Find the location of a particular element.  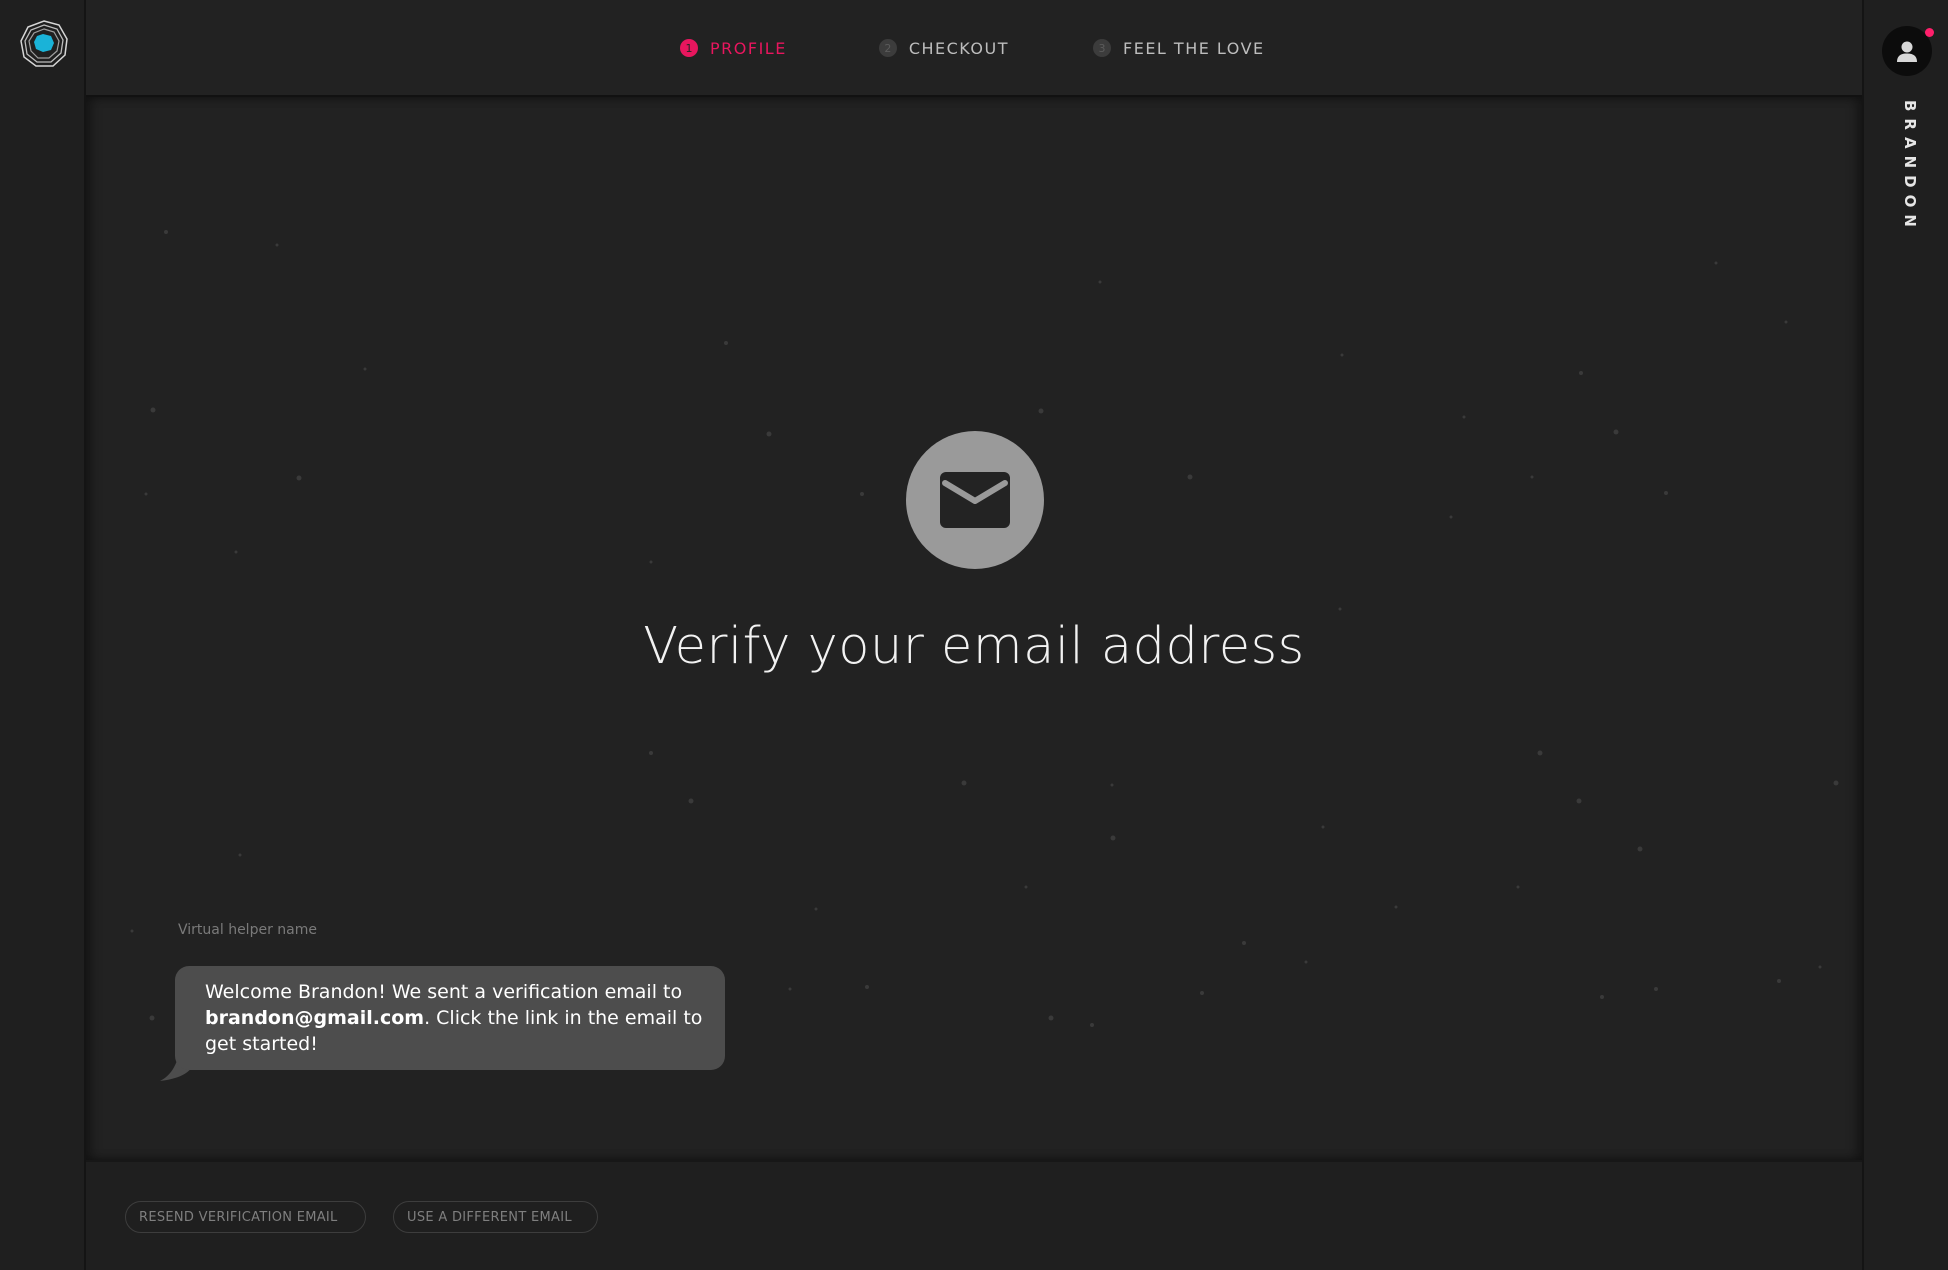

message-email: brandon@gmail.com is located at coordinates (315, 1018).